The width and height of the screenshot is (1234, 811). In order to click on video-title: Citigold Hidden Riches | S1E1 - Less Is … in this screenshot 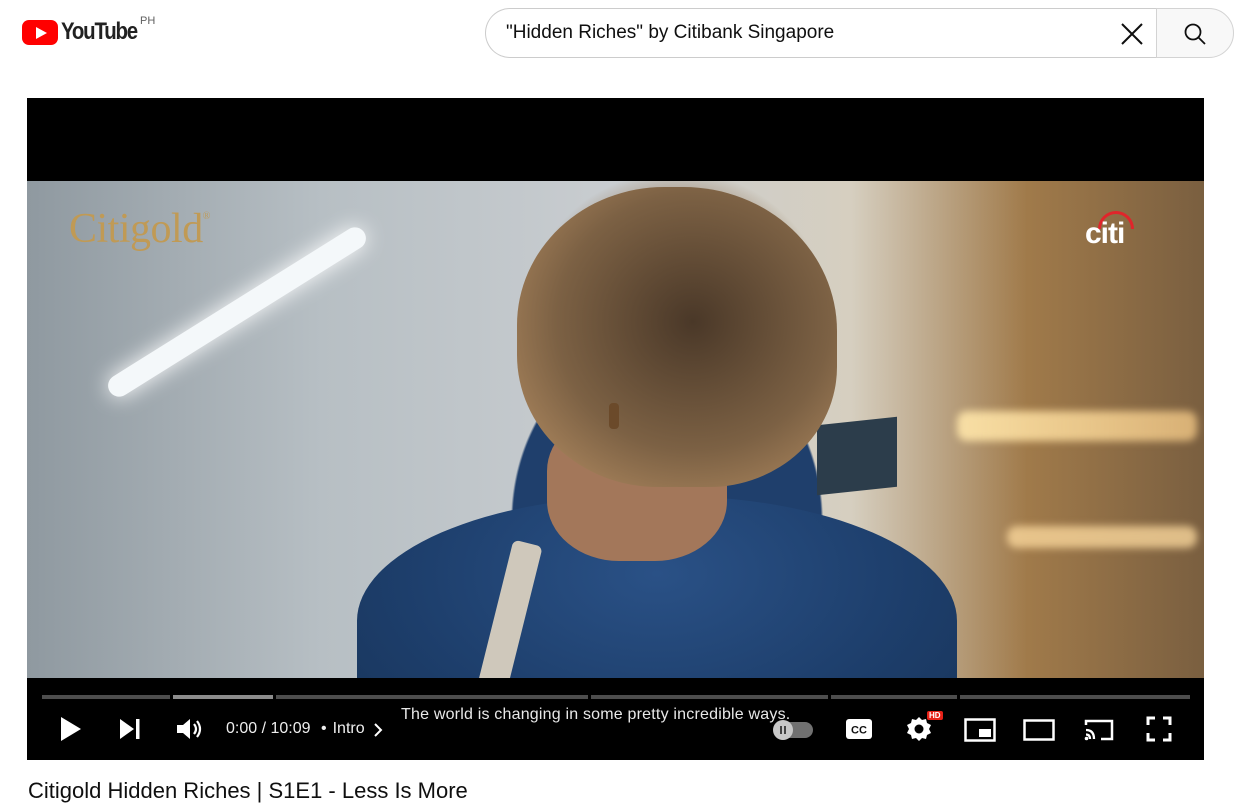, I will do `click(248, 790)`.